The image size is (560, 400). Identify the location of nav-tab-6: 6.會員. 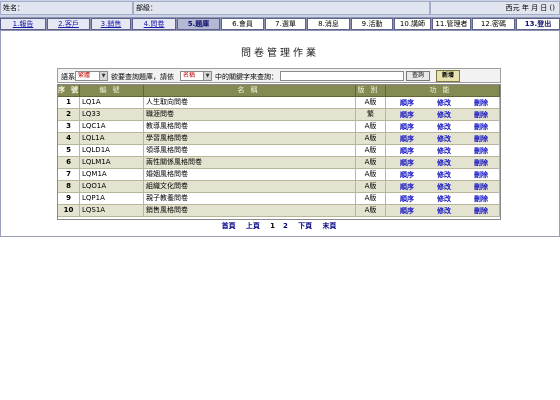
(242, 24).